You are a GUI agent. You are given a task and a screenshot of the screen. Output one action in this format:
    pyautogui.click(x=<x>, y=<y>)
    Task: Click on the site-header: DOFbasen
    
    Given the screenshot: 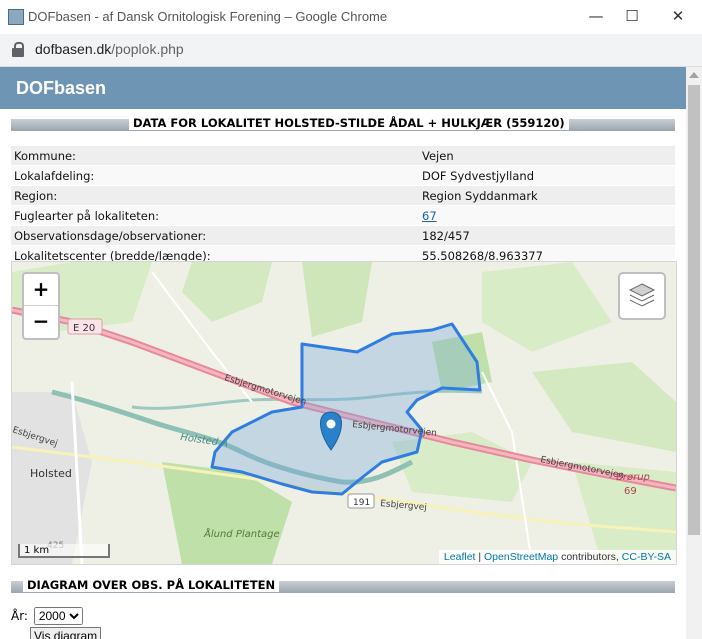 What is the action you would take?
    pyautogui.click(x=343, y=88)
    